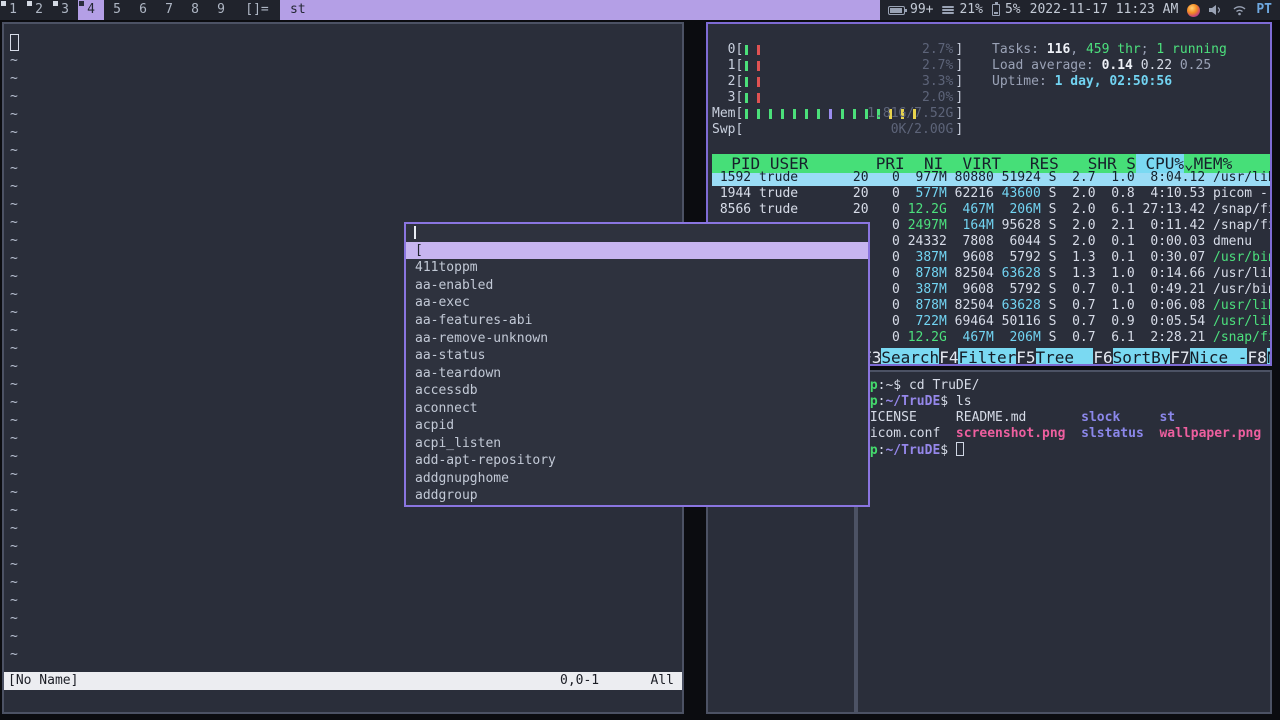  Describe the element at coordinates (948, 10) in the screenshot. I see `storage-icon` at that location.